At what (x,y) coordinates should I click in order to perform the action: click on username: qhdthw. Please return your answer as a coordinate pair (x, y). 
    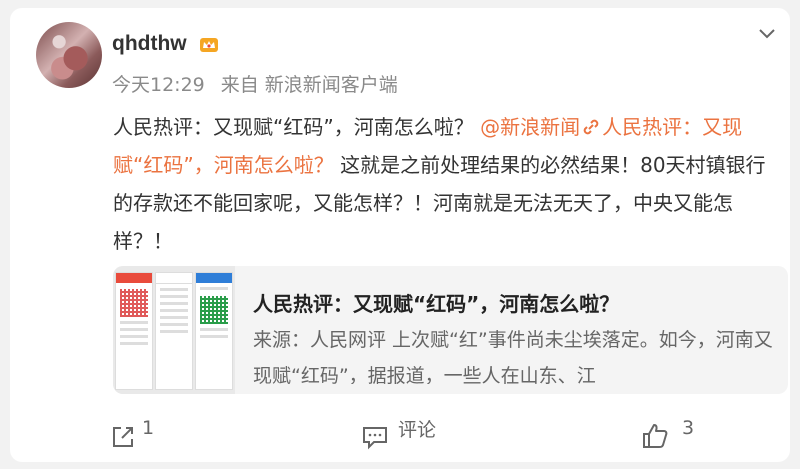
    Looking at the image, I should click on (149, 44).